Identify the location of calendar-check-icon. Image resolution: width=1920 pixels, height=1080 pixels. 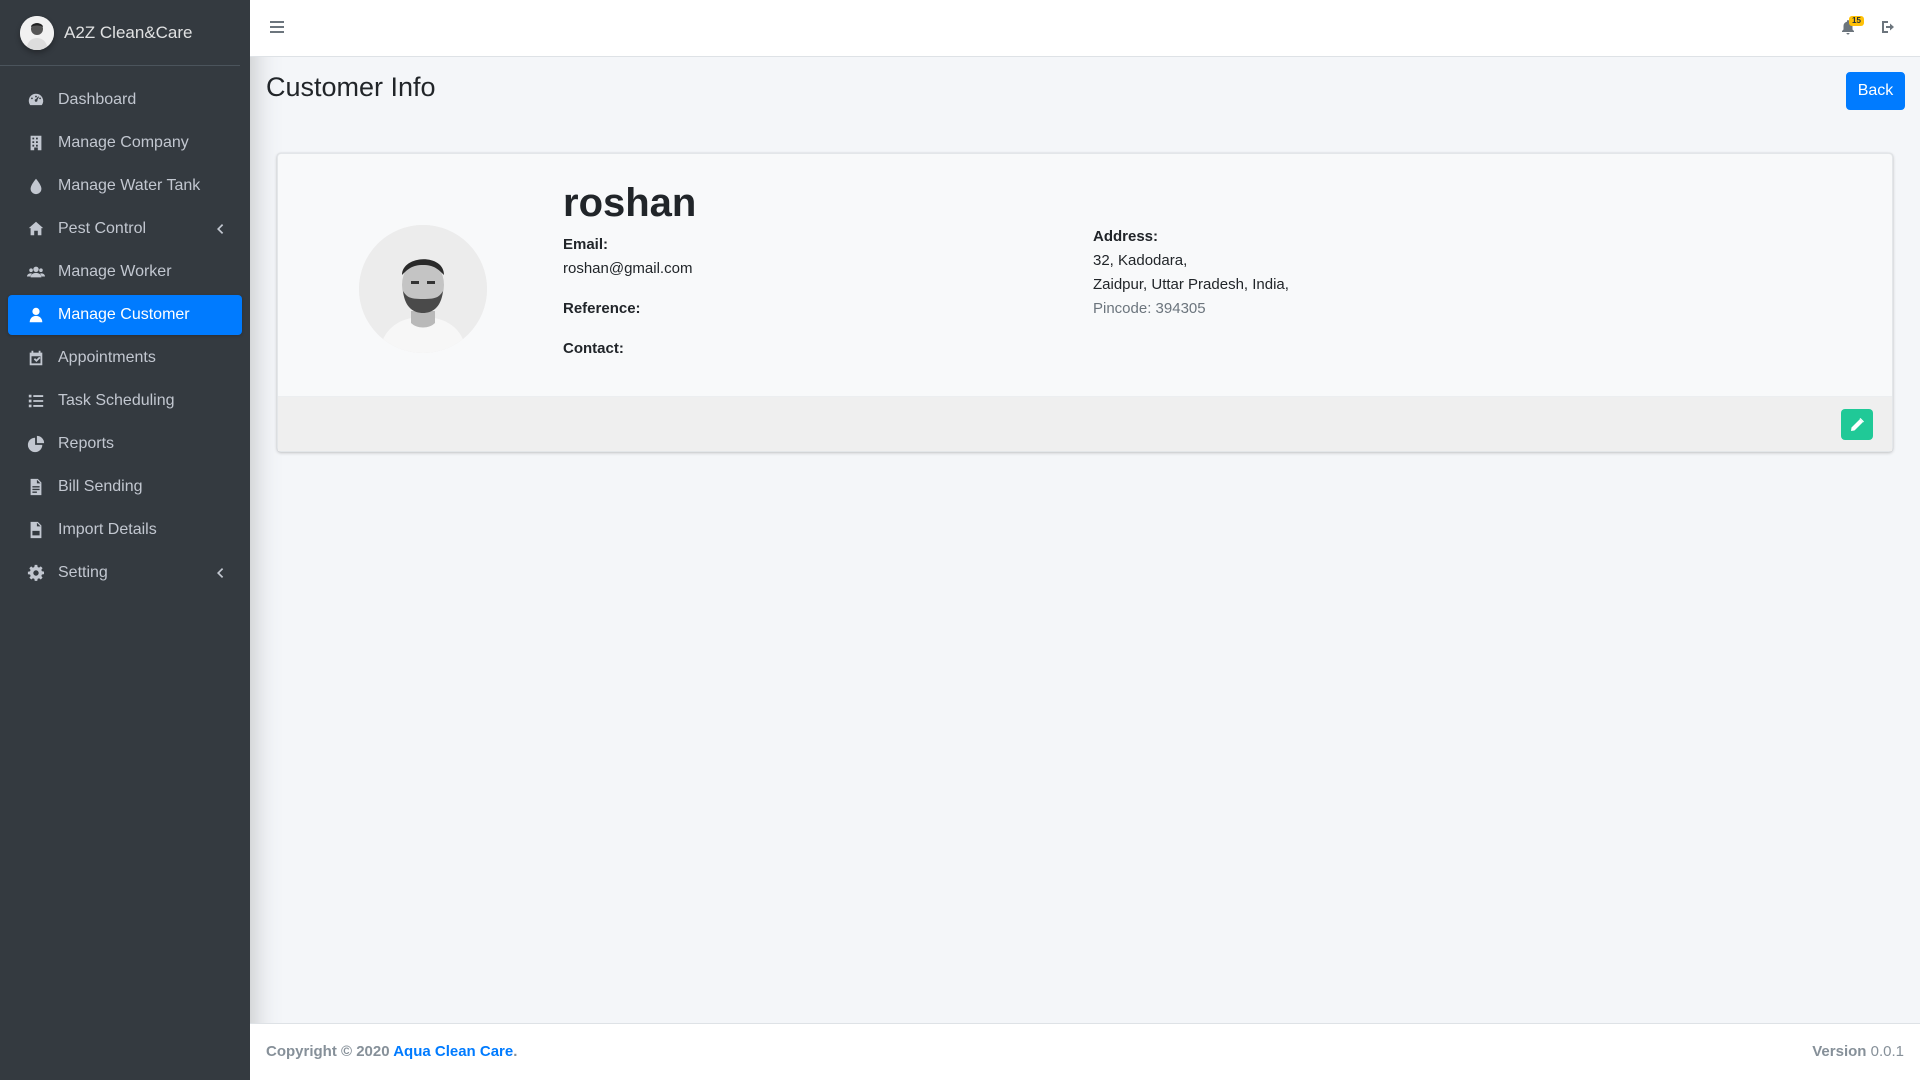
(36, 358).